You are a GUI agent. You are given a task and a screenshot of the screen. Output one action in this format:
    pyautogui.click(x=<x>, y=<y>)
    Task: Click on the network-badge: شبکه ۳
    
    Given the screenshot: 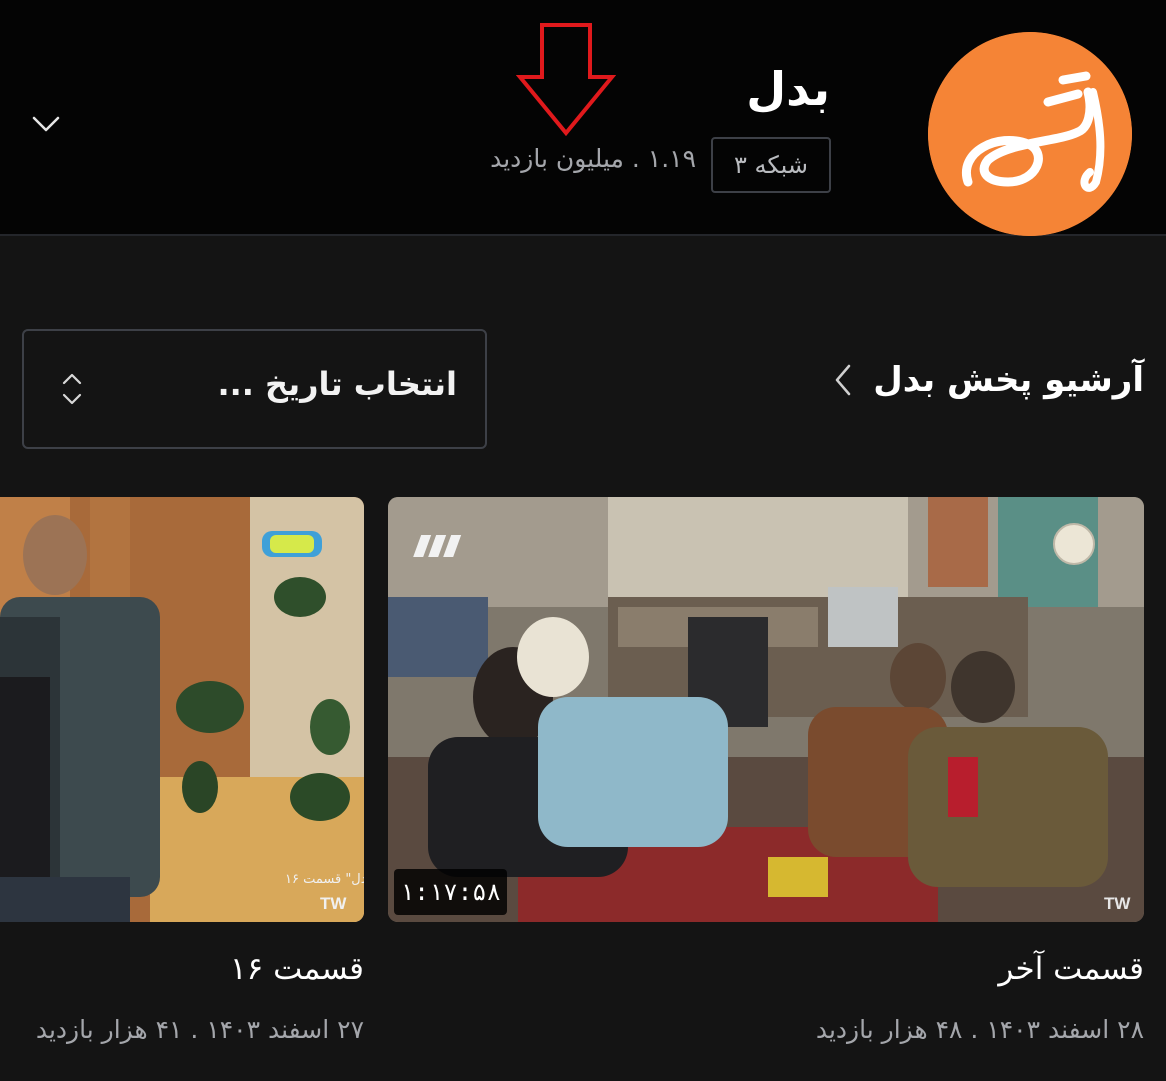 What is the action you would take?
    pyautogui.click(x=771, y=165)
    